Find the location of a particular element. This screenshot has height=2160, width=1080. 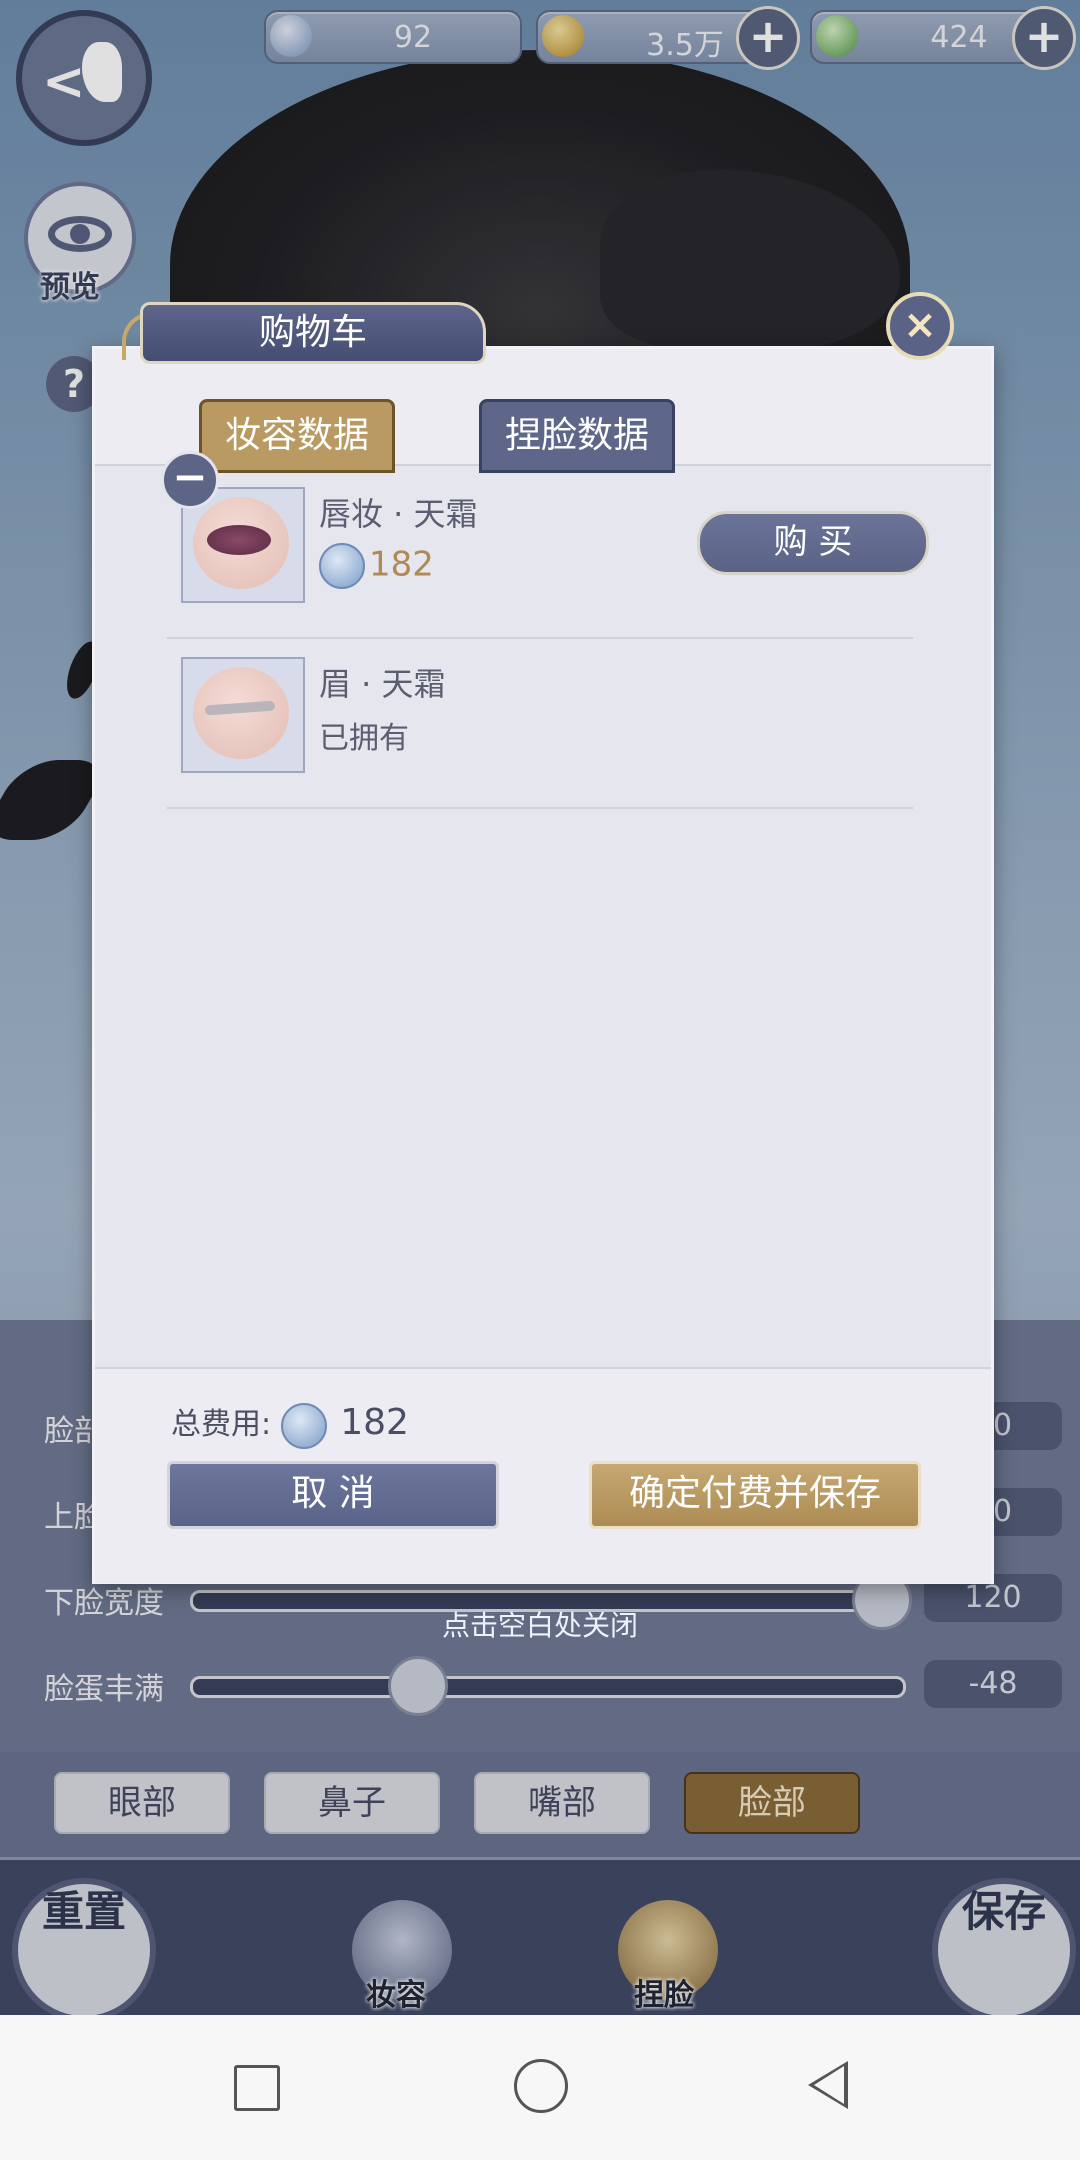

close-icon: × is located at coordinates (920, 326).